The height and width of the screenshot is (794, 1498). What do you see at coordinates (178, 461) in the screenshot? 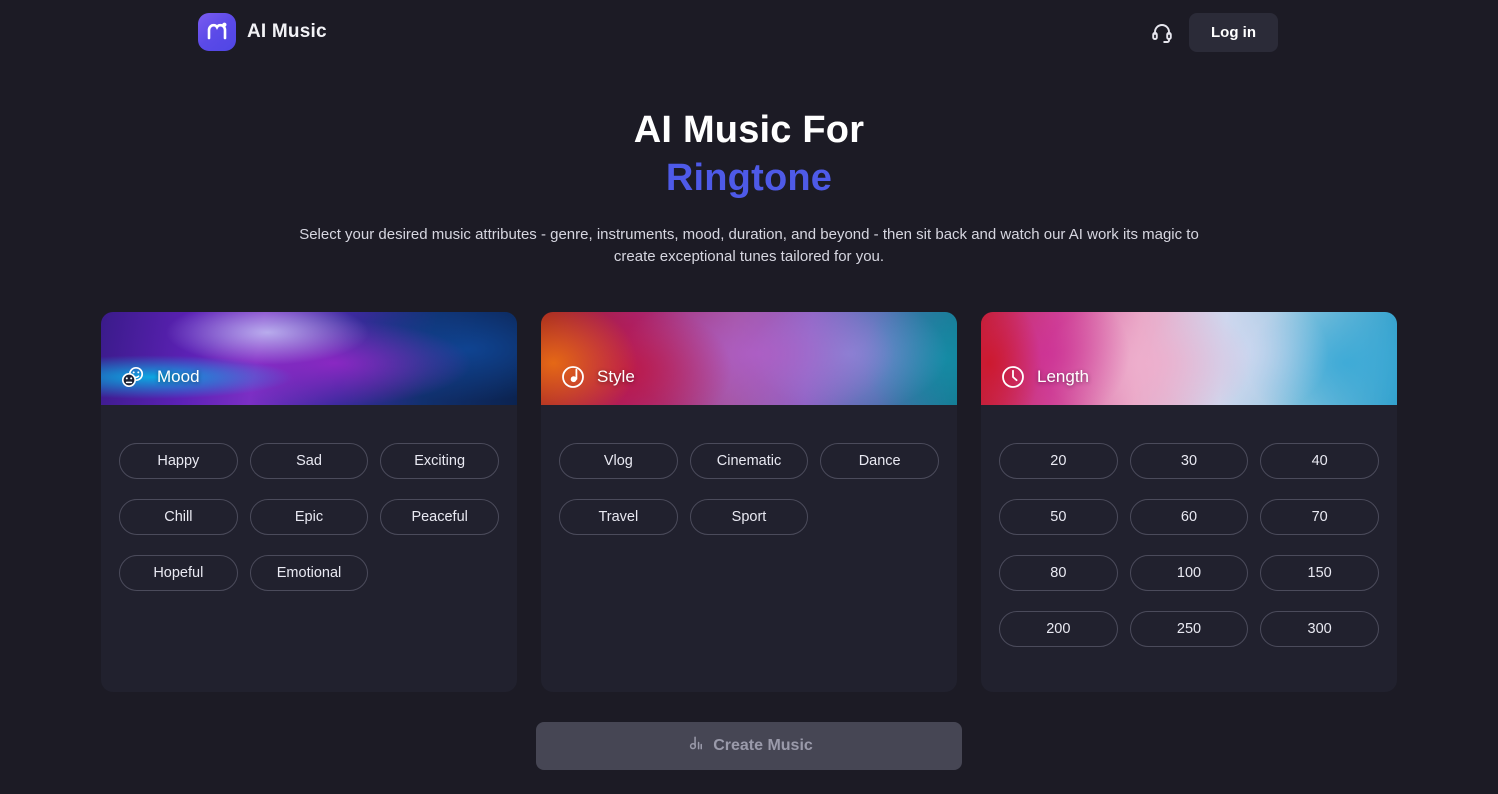
I see `mood-option-happy: Happy` at bounding box center [178, 461].